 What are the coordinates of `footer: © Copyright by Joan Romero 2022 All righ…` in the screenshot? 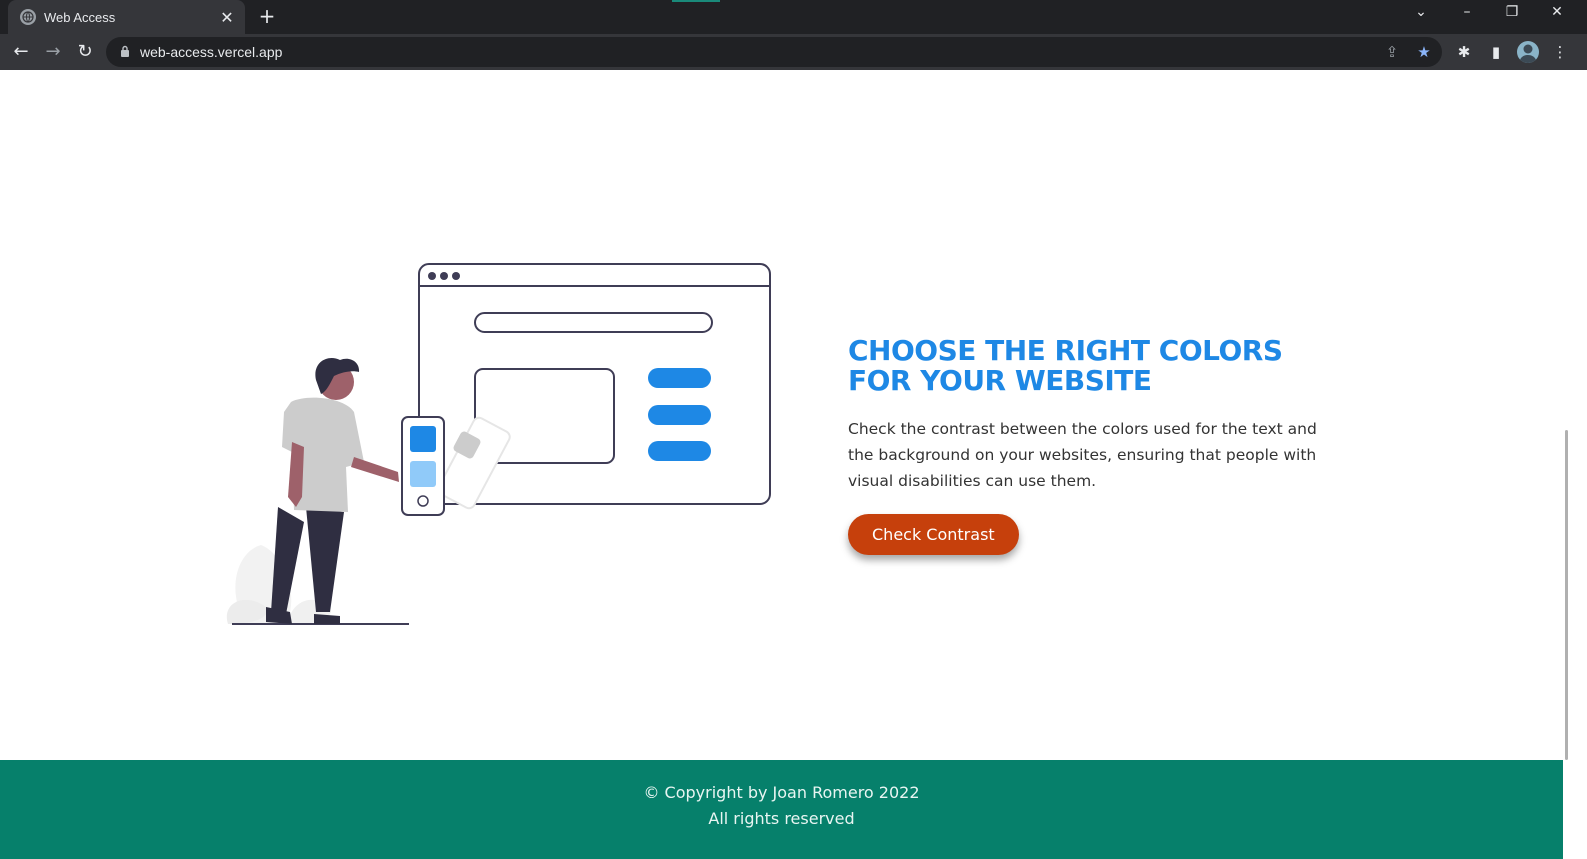 It's located at (781, 809).